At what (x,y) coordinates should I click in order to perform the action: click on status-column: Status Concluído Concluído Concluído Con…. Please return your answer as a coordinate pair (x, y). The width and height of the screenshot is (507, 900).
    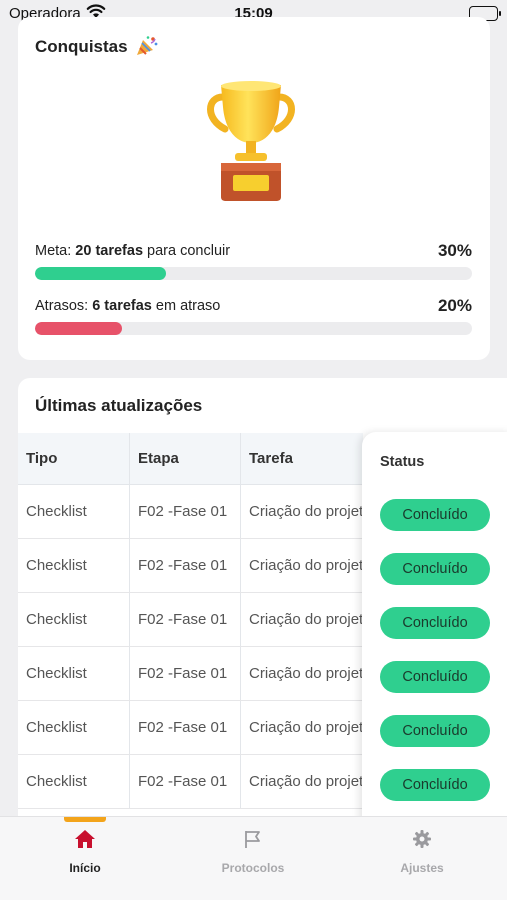
    Looking at the image, I should click on (434, 637).